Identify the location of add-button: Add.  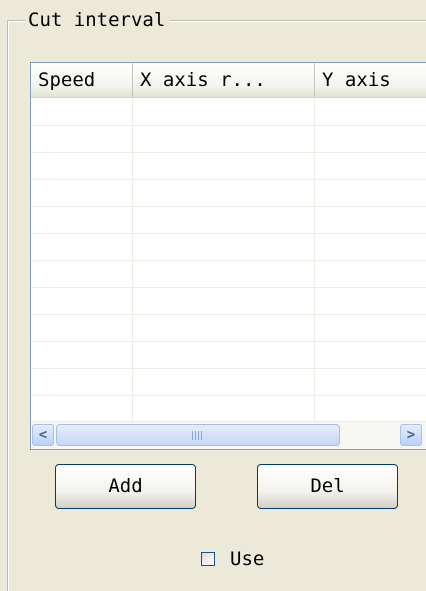
(125, 486).